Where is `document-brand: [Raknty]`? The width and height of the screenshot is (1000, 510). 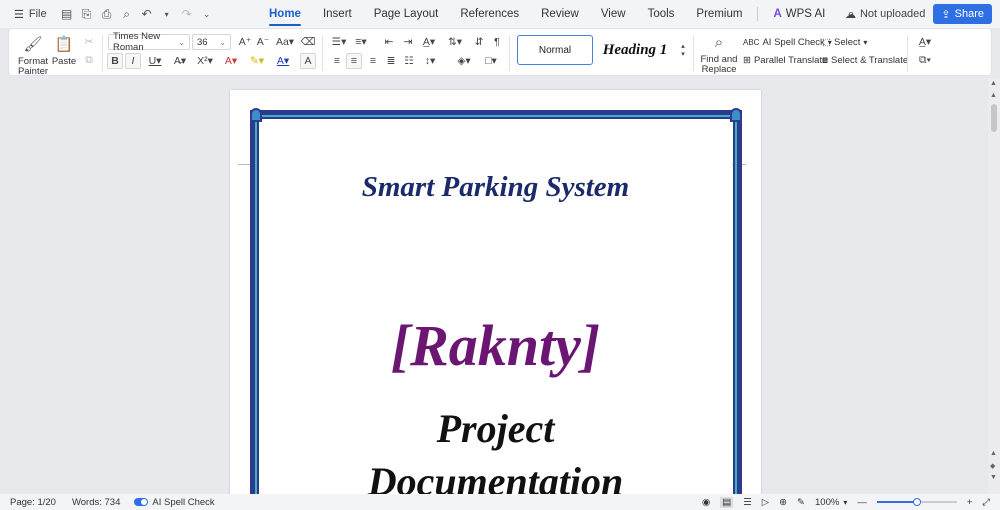 document-brand: [Raknty] is located at coordinates (495, 345).